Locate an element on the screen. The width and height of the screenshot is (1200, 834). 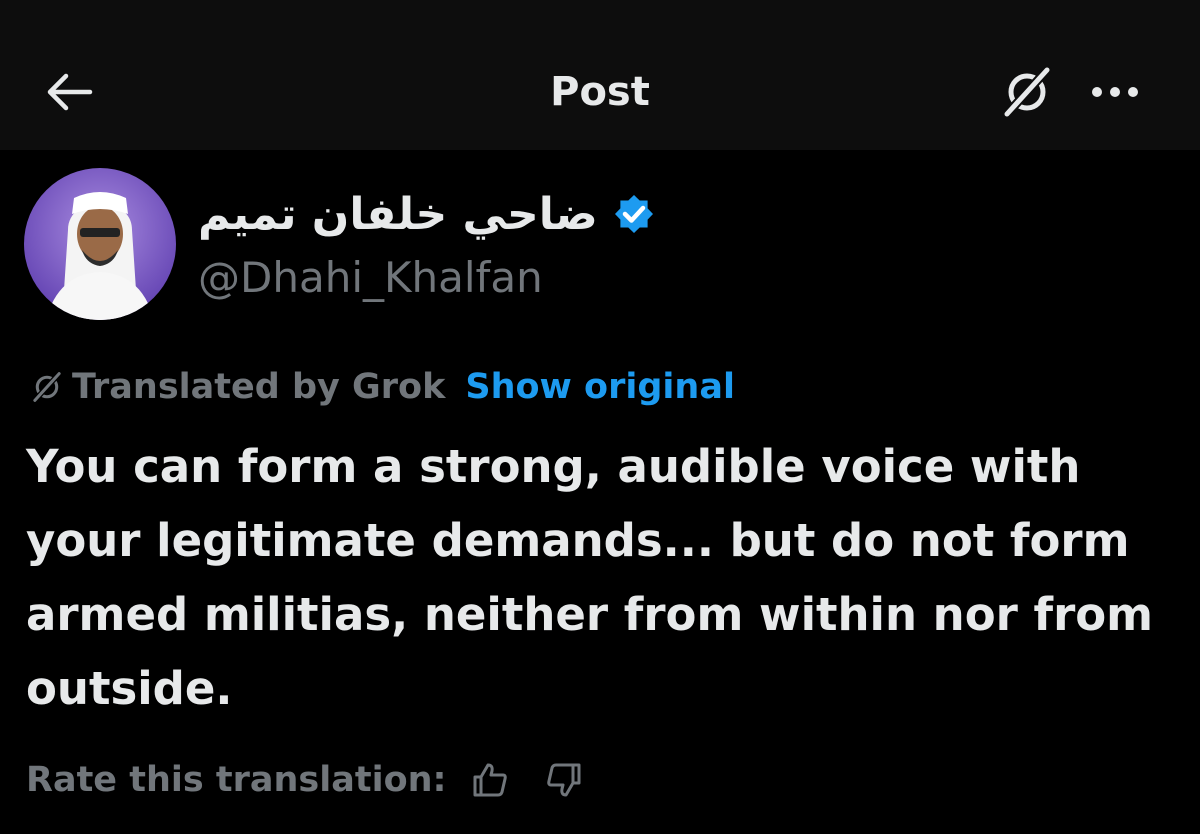
thumbs-up-icon is located at coordinates (490, 780).